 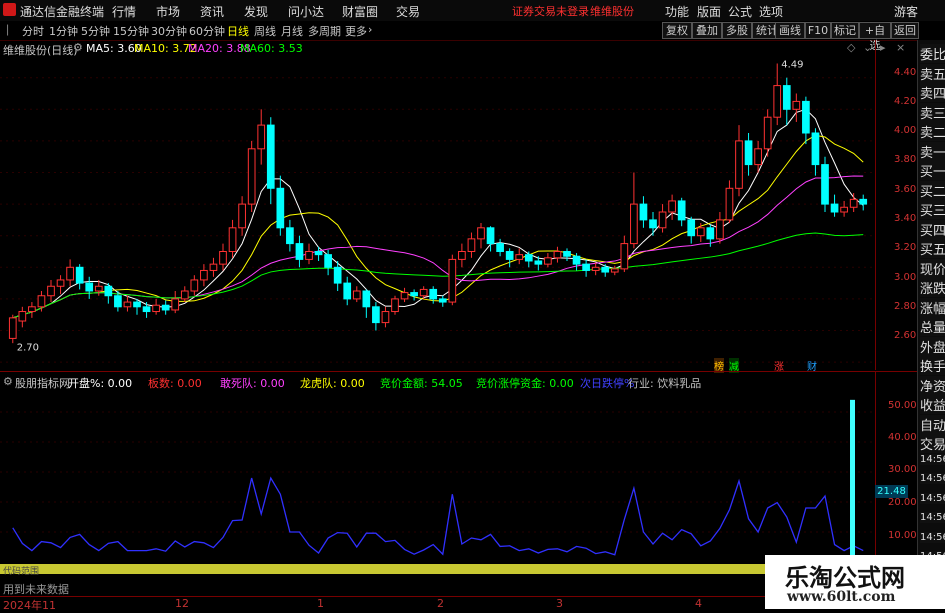 What do you see at coordinates (737, 30) in the screenshot?
I see `multi-stock-button: 多股` at bounding box center [737, 30].